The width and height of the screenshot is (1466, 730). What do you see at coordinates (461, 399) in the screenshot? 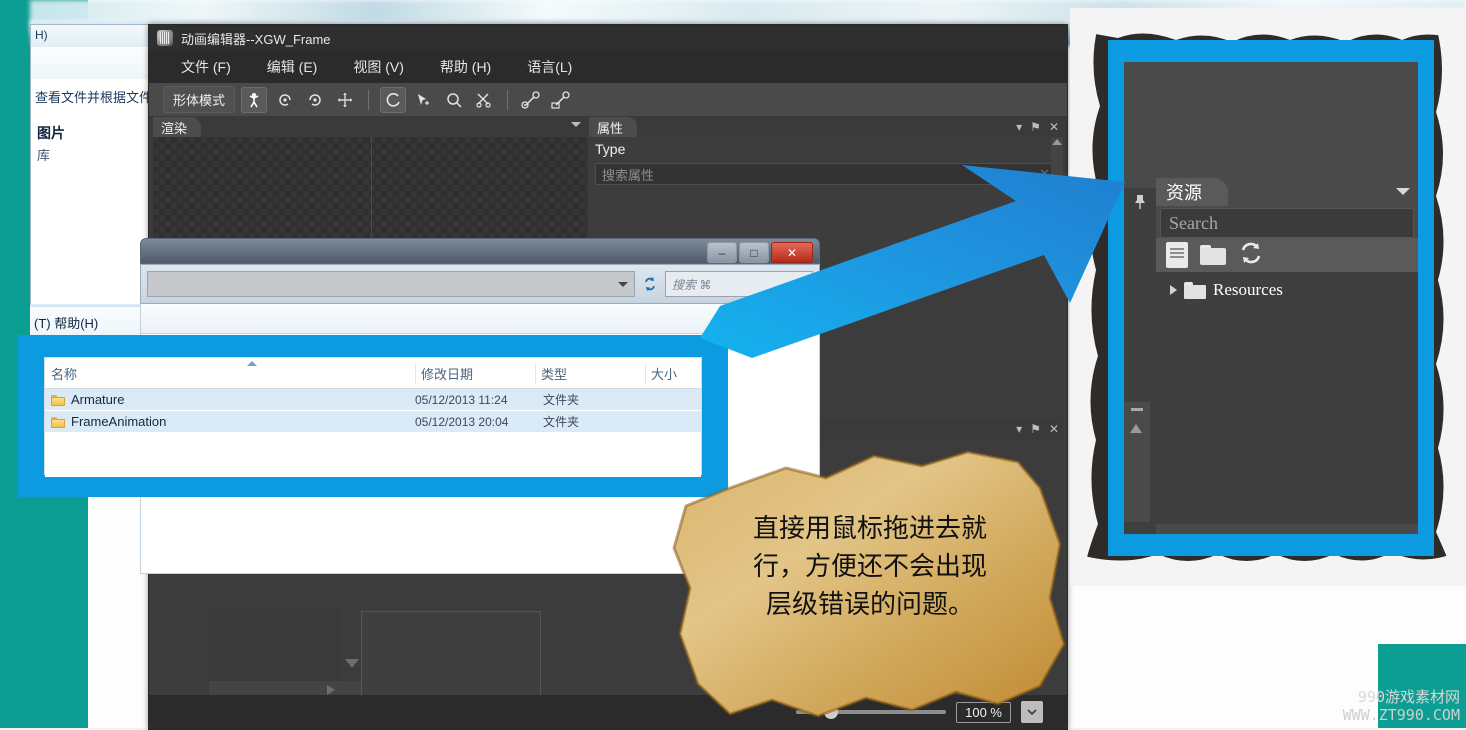
I see `file-date: 05/12/2013 11:24` at bounding box center [461, 399].